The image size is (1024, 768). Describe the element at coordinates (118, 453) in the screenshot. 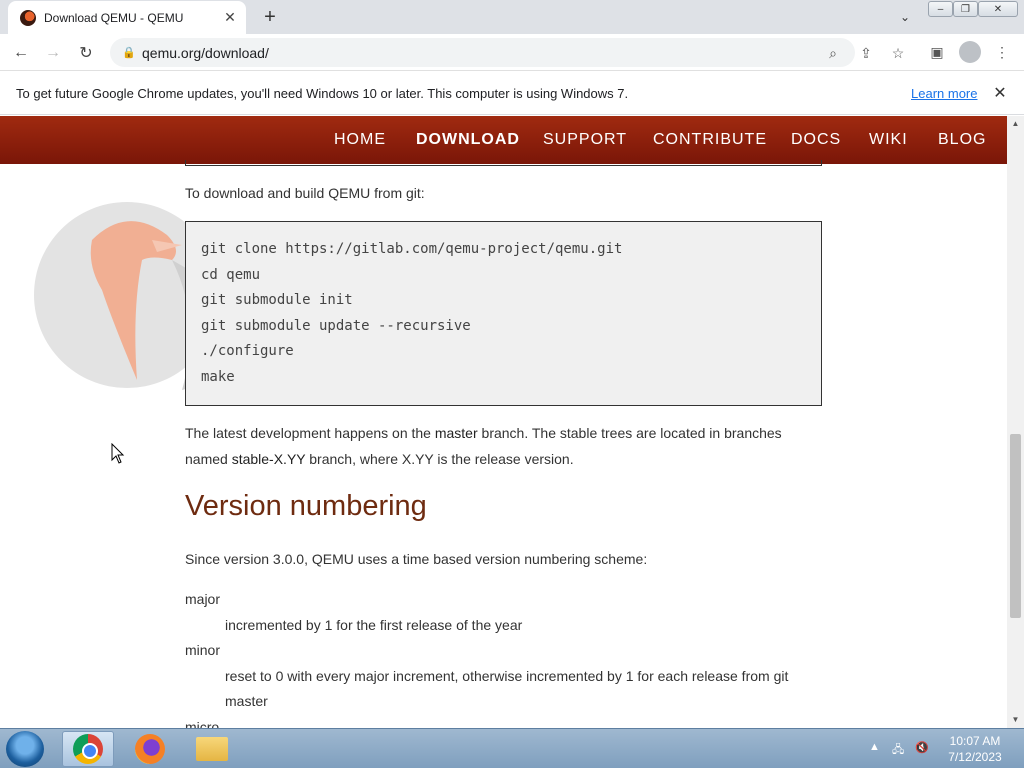

I see `mouse-cursor-icon` at that location.